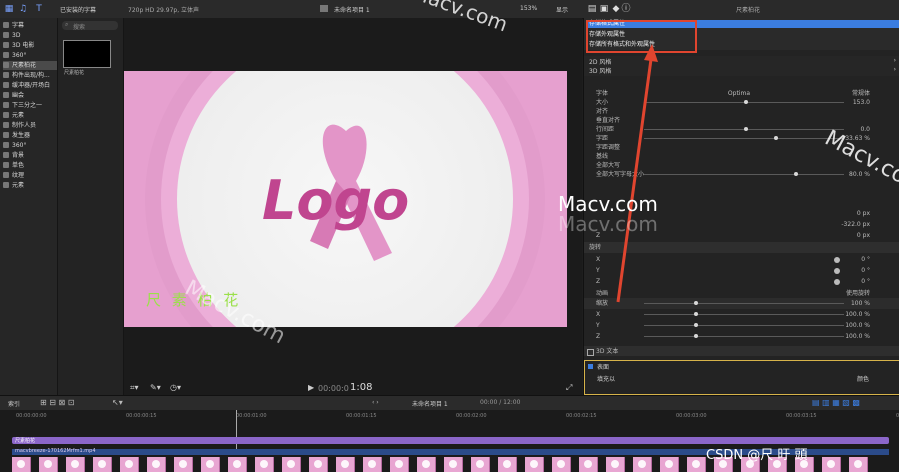  I want to click on sidebar-item: 发生器, so click(30, 135).